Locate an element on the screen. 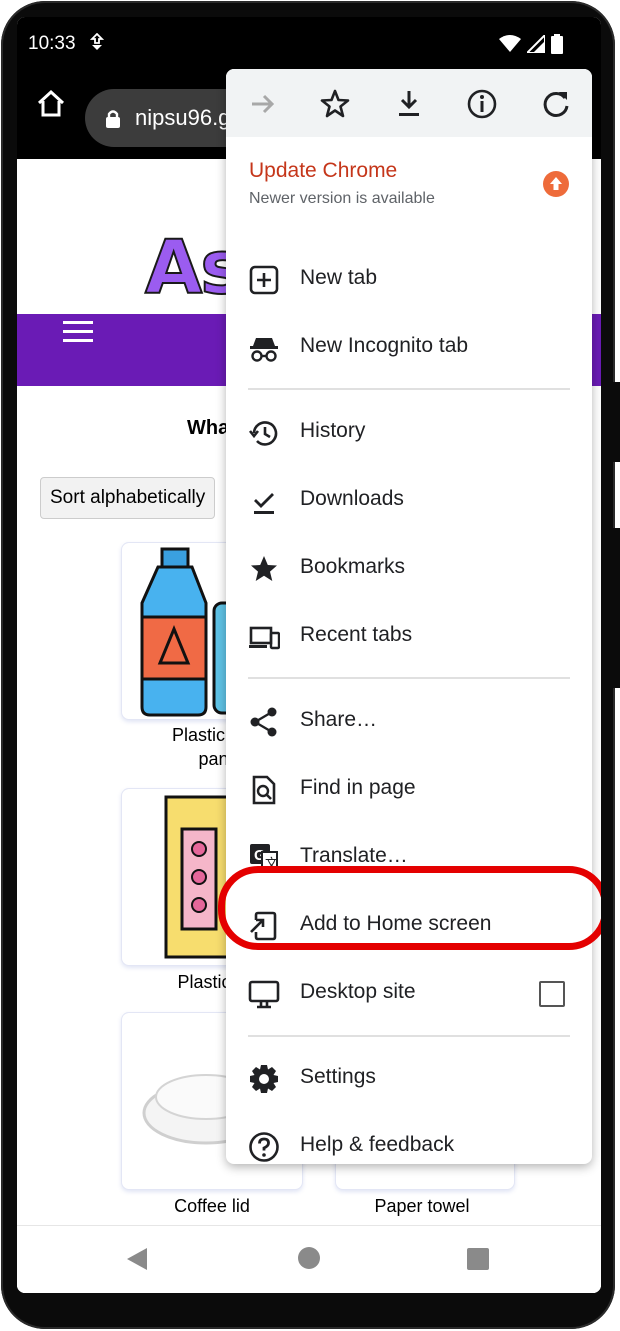 Image resolution: width=620 pixels, height=1331 pixels. status-time: 10:33 is located at coordinates (52, 43).